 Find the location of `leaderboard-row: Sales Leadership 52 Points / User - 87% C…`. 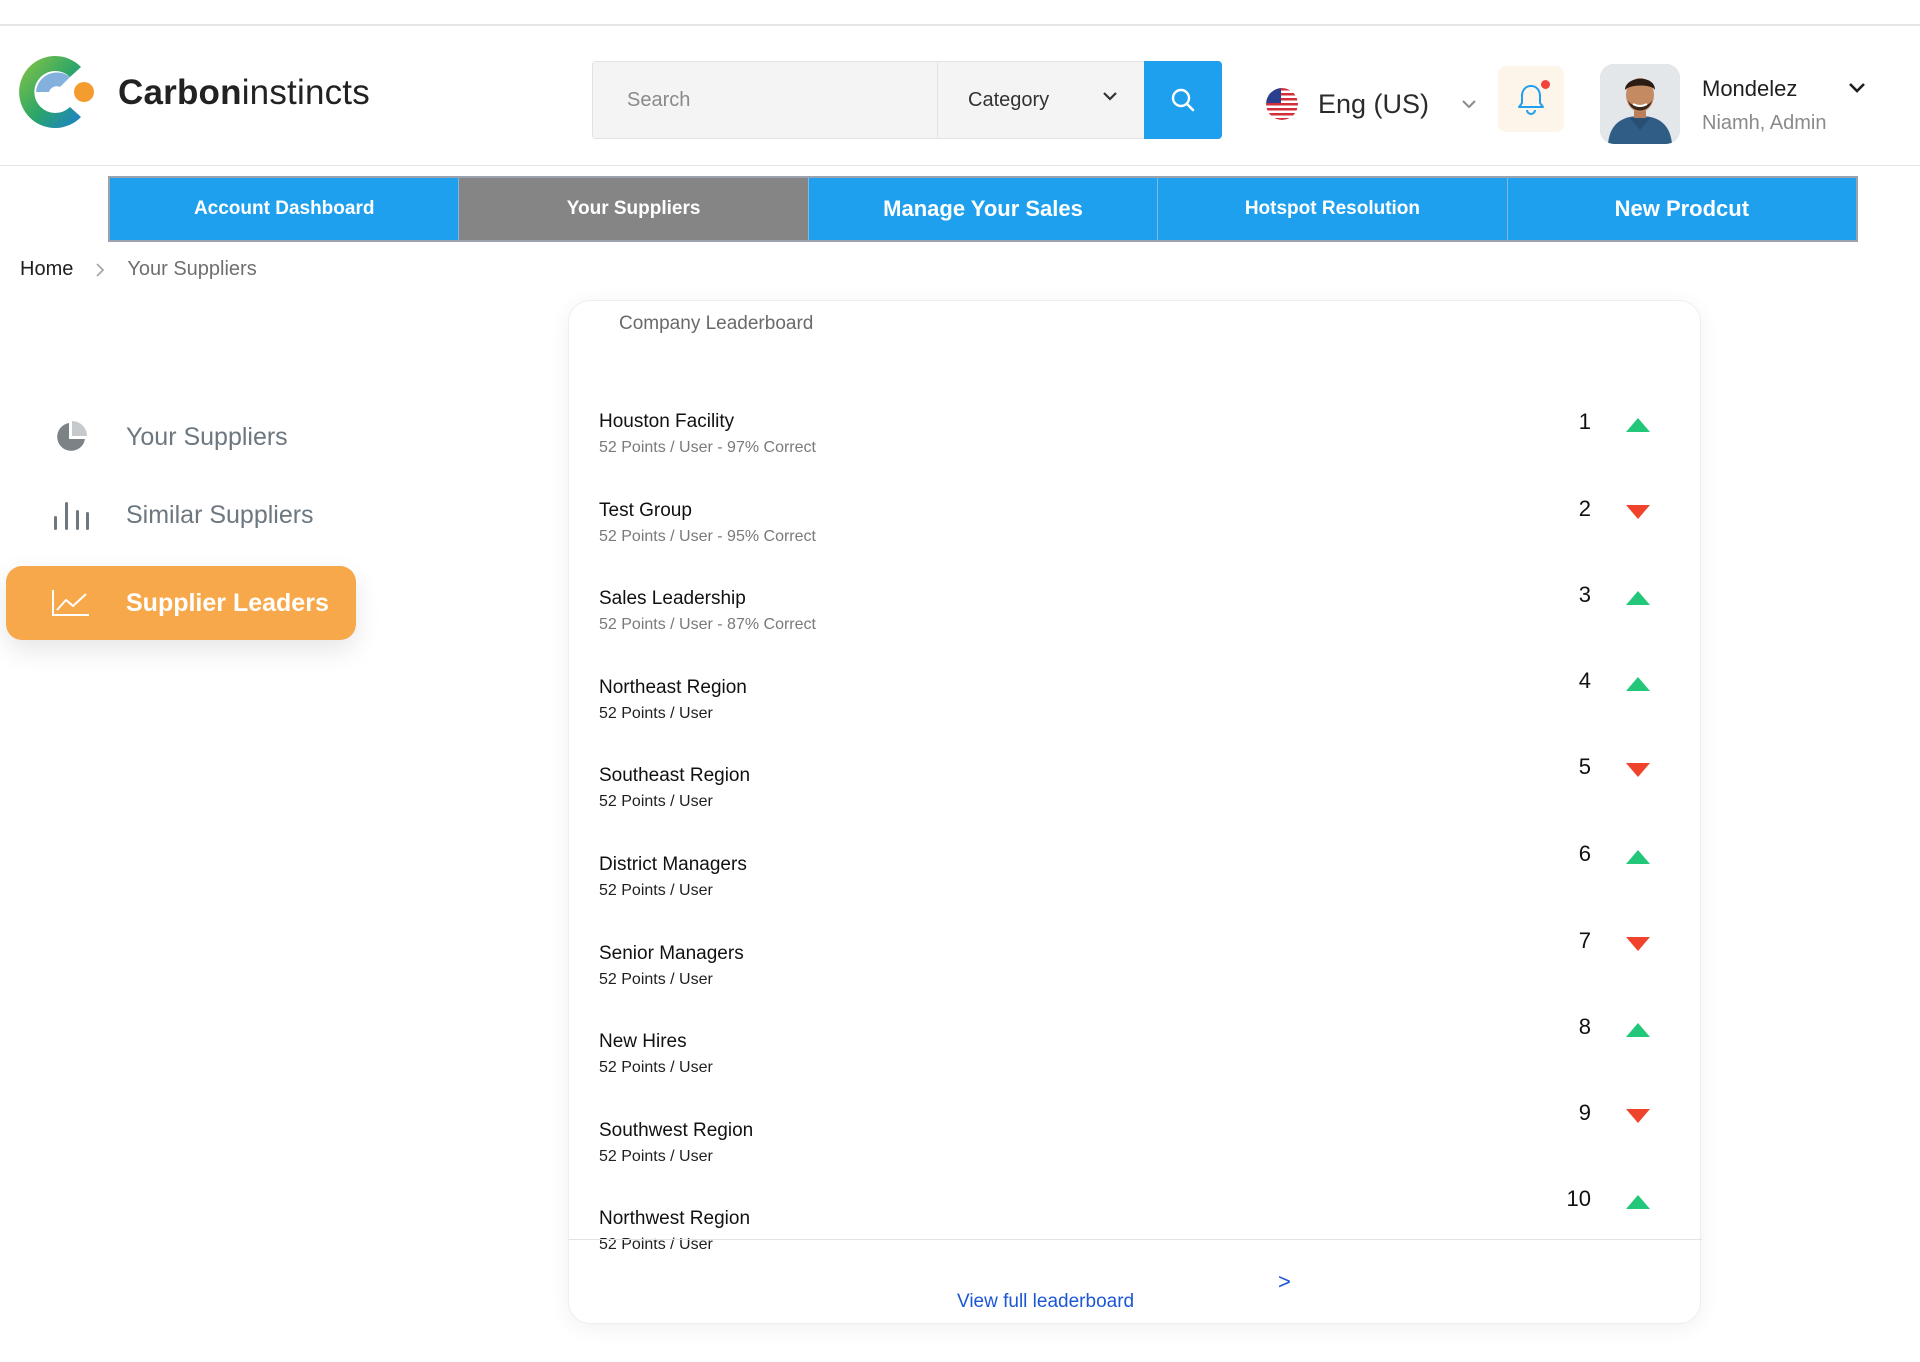

leaderboard-row: Sales Leadership 52 Points / User - 87% C… is located at coordinates (1129, 629).